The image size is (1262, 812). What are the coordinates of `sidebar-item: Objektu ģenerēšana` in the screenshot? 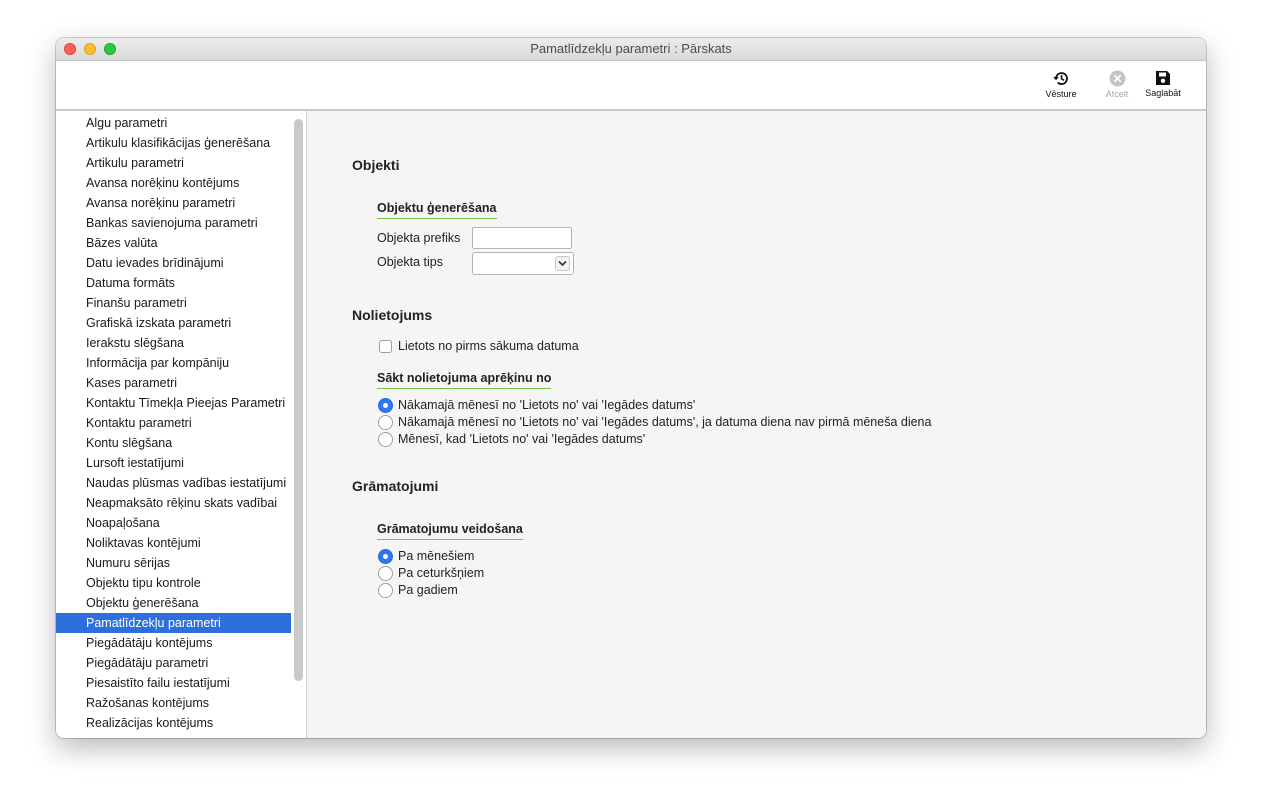 It's located at (173, 603).